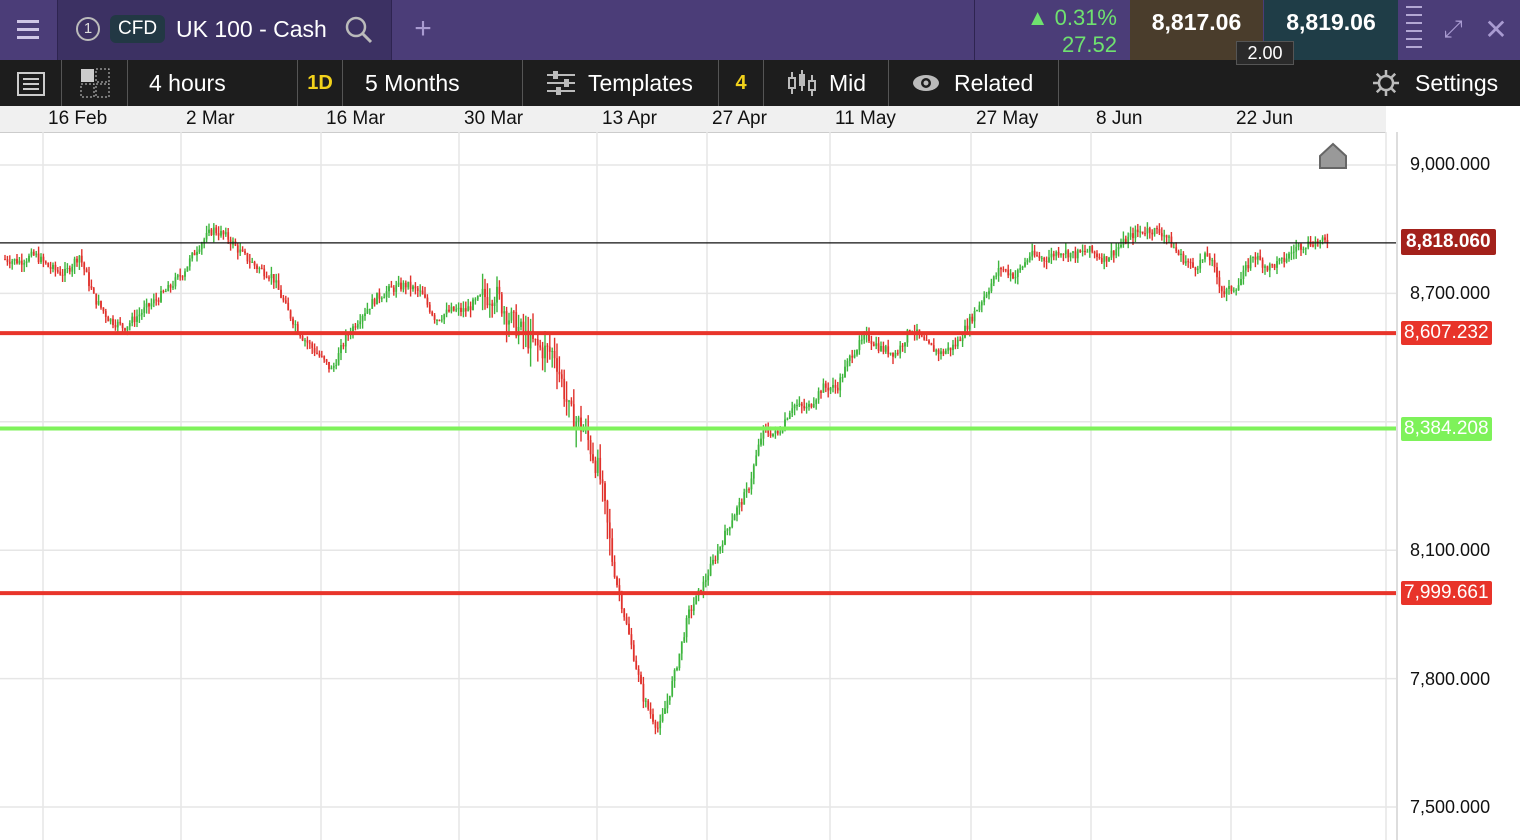 The height and width of the screenshot is (840, 1520). Describe the element at coordinates (433, 83) in the screenshot. I see `range-select: 5 Months` at that location.